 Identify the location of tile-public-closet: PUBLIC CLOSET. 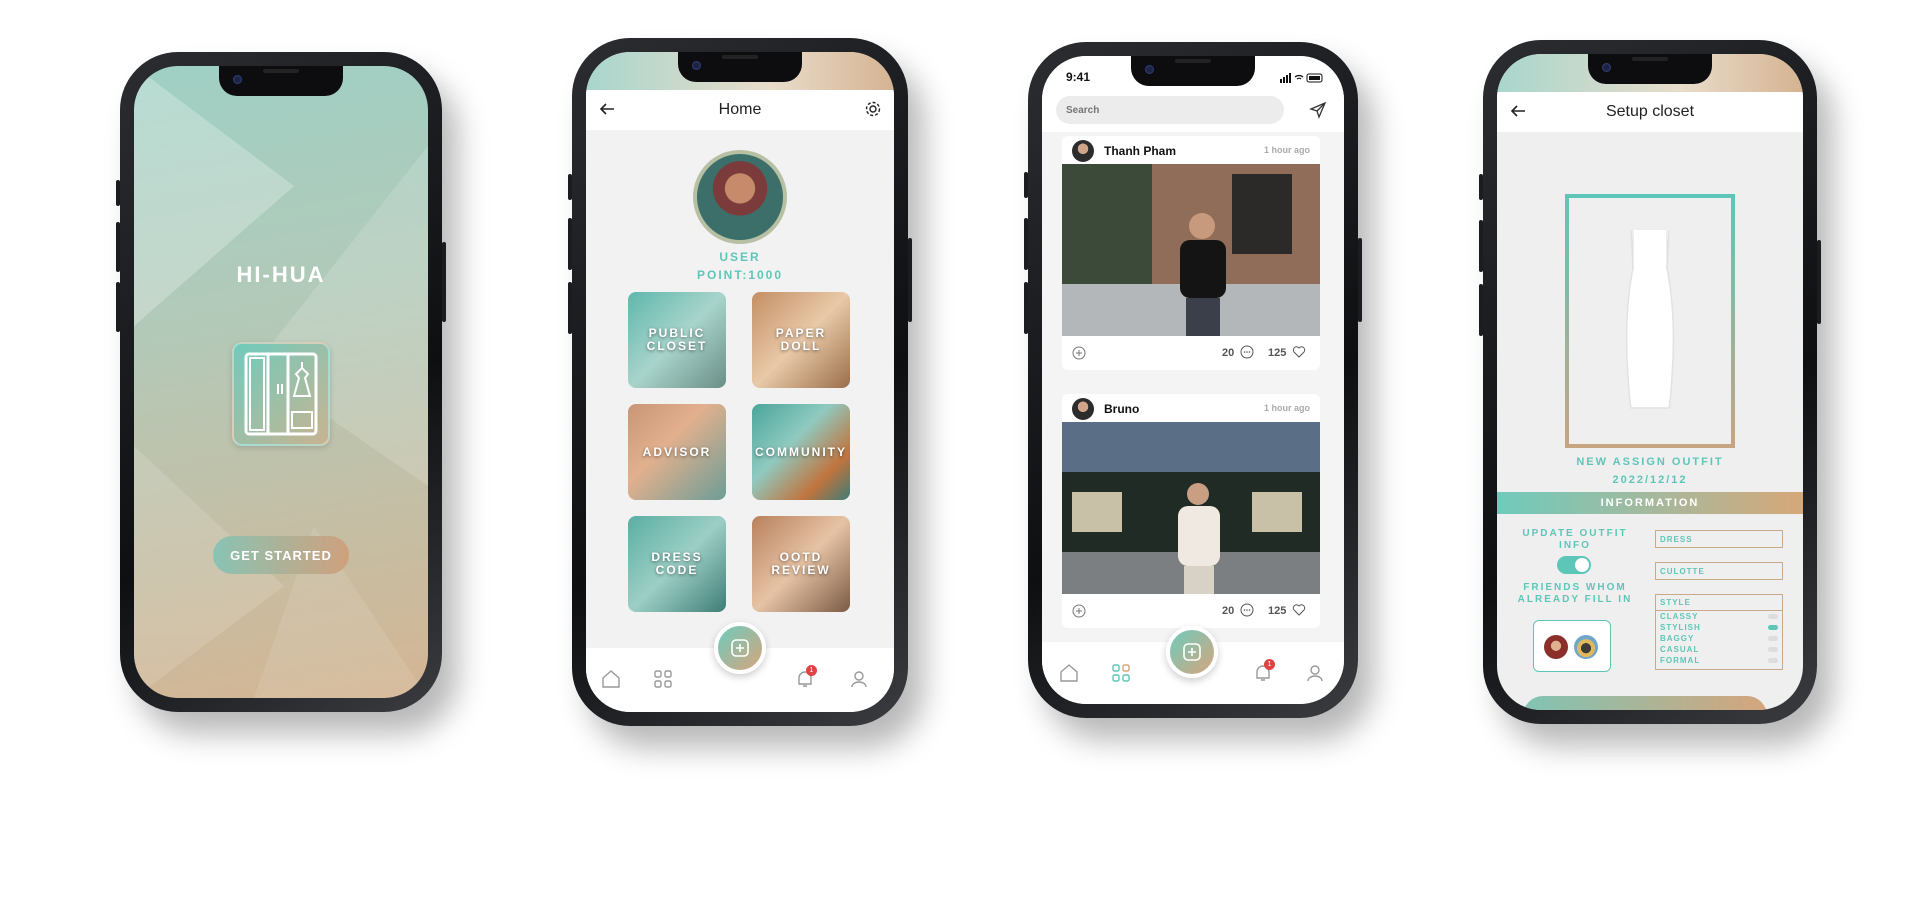
(677, 340).